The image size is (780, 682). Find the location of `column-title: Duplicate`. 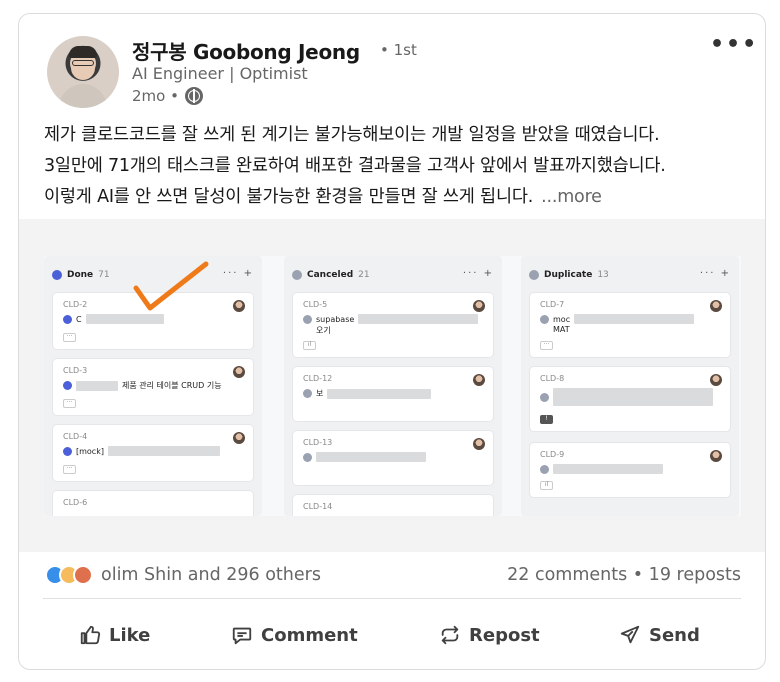

column-title: Duplicate is located at coordinates (568, 275).